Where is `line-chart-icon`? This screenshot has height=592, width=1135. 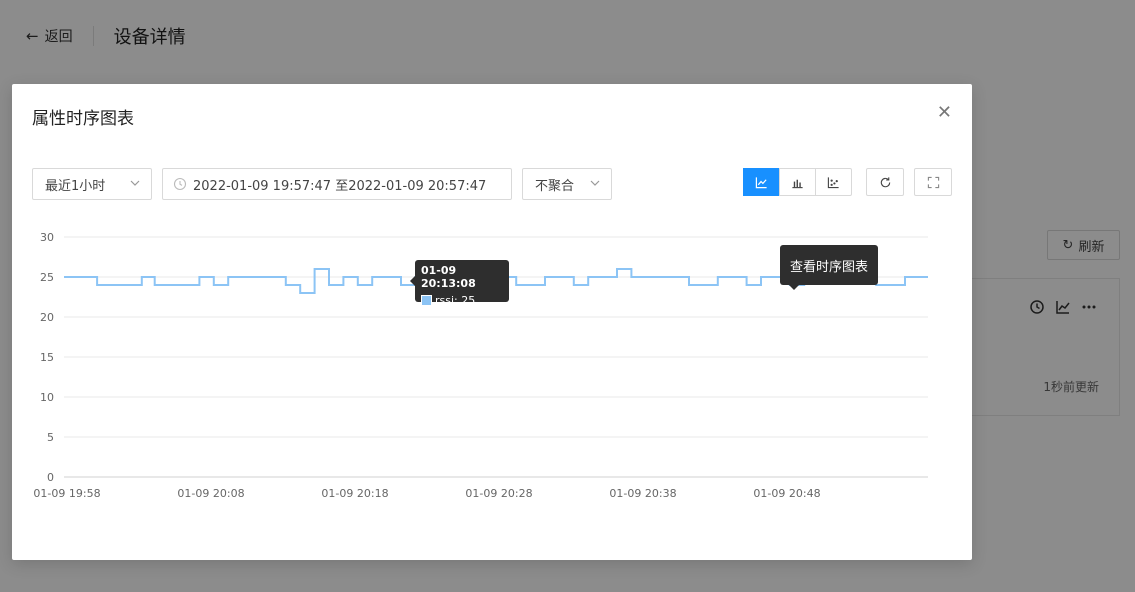 line-chart-icon is located at coordinates (761, 182).